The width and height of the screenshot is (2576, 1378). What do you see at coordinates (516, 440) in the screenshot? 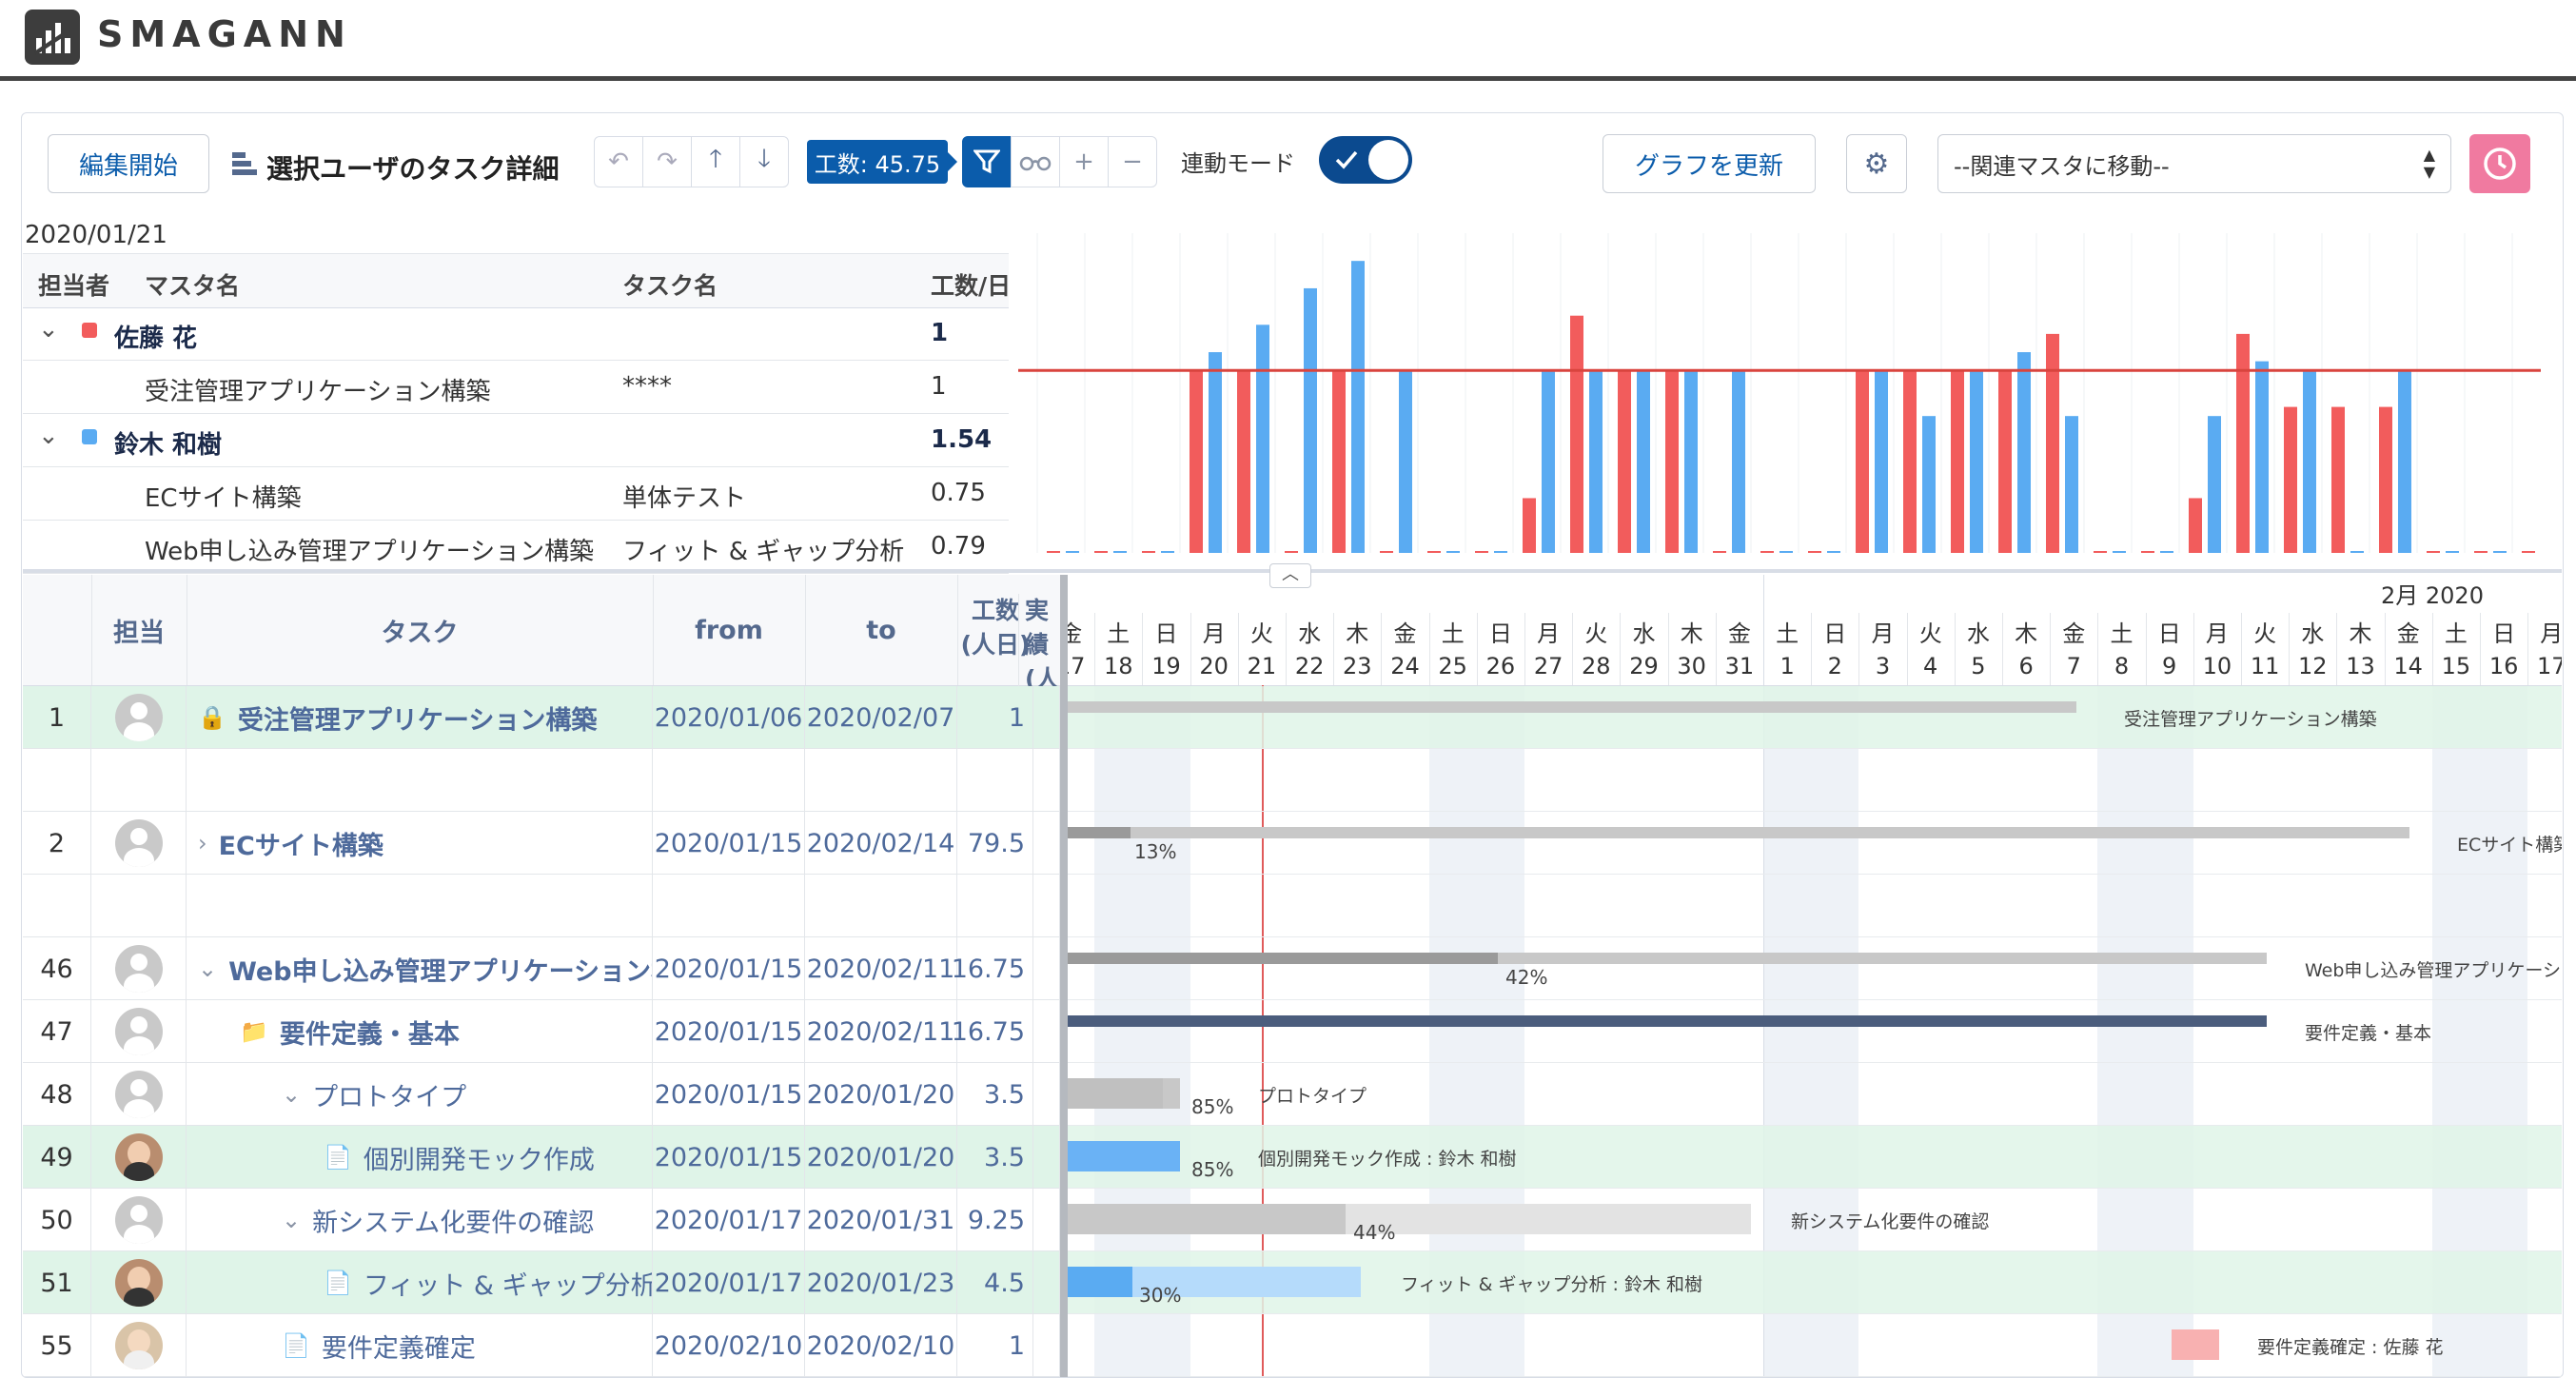
I see `summary-user-row: ⌄ 鈴木 和樹 1.54` at bounding box center [516, 440].